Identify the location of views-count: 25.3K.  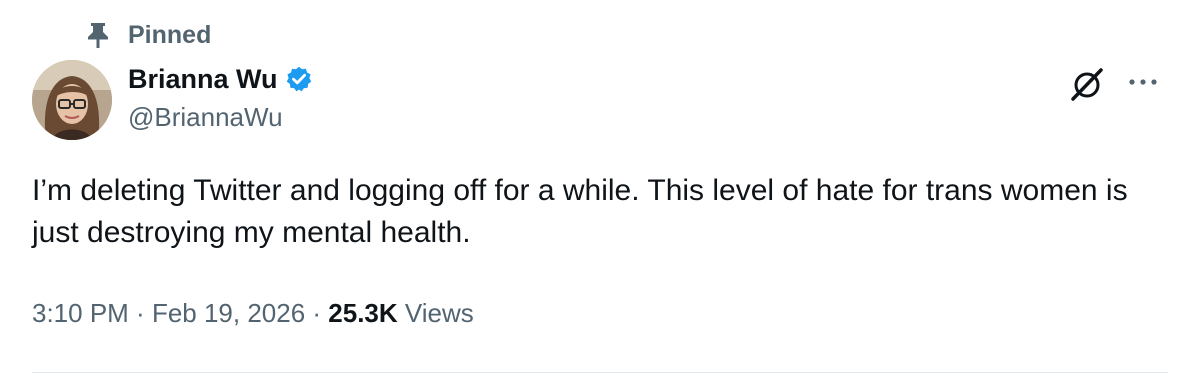
(363, 313).